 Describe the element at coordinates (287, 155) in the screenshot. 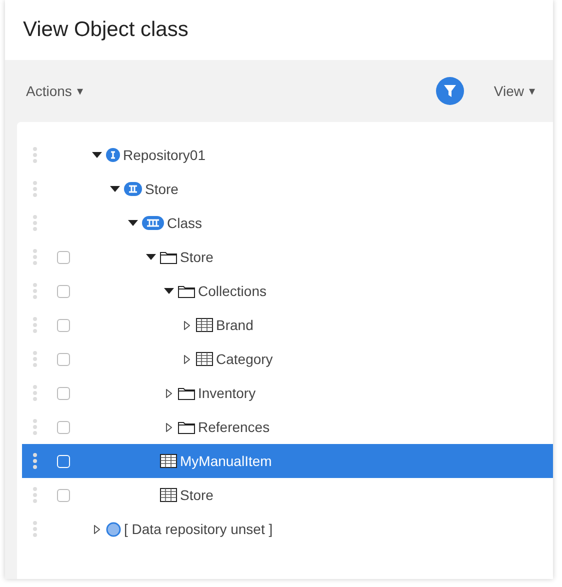

I see `tree-row: Repository01` at that location.